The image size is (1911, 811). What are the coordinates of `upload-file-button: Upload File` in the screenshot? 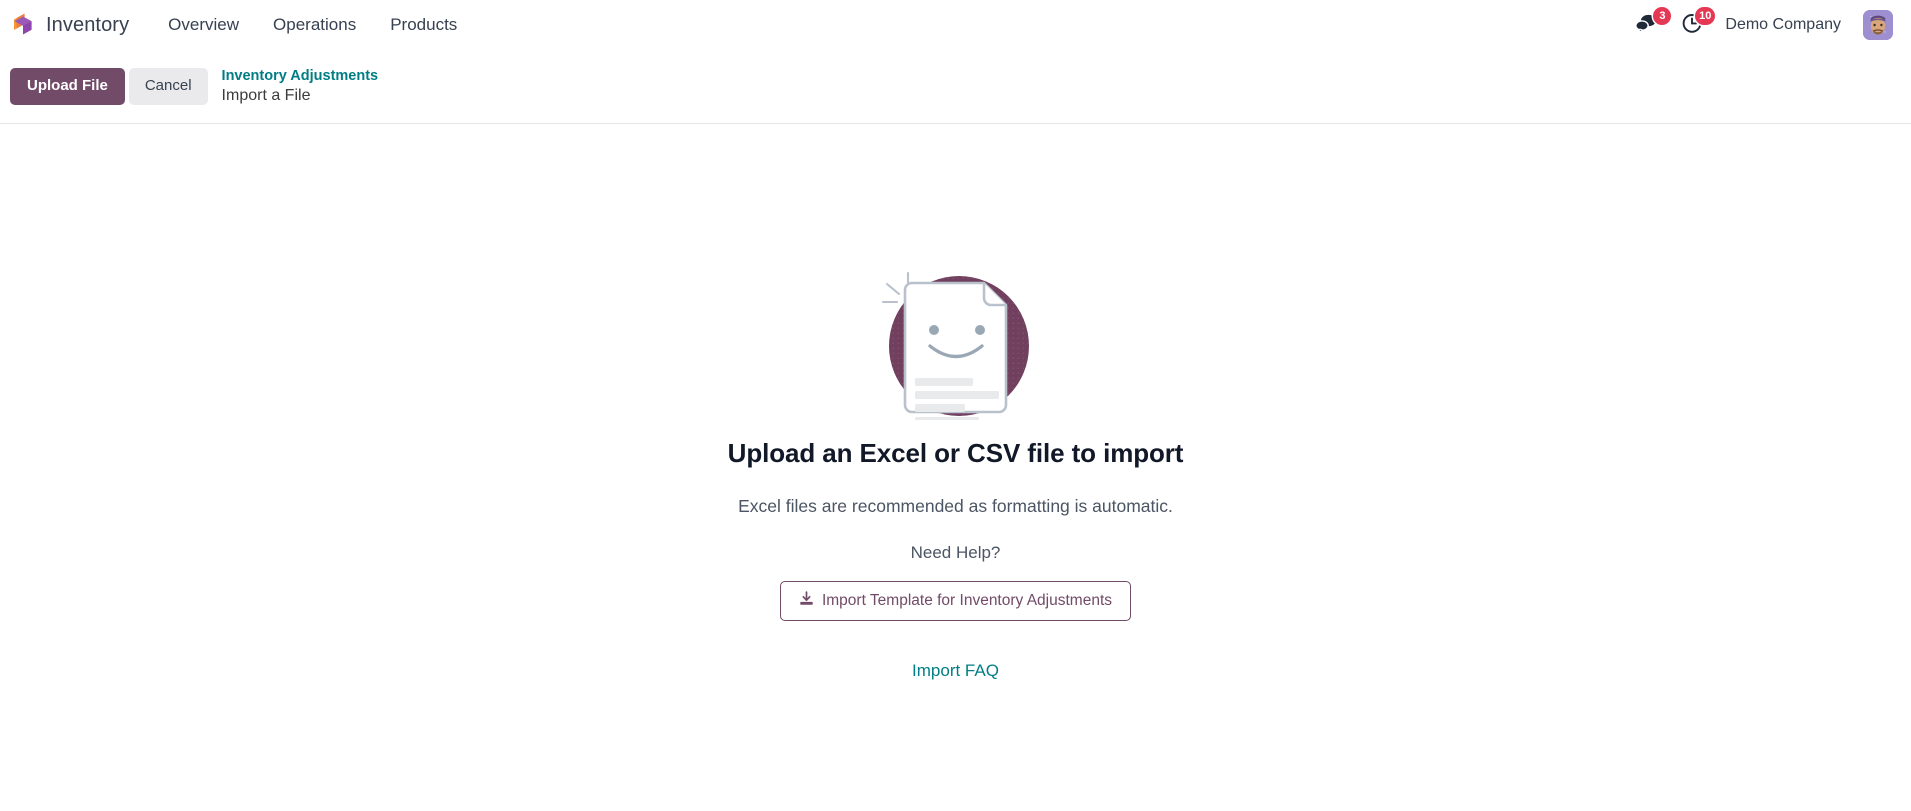 It's located at (67, 86).